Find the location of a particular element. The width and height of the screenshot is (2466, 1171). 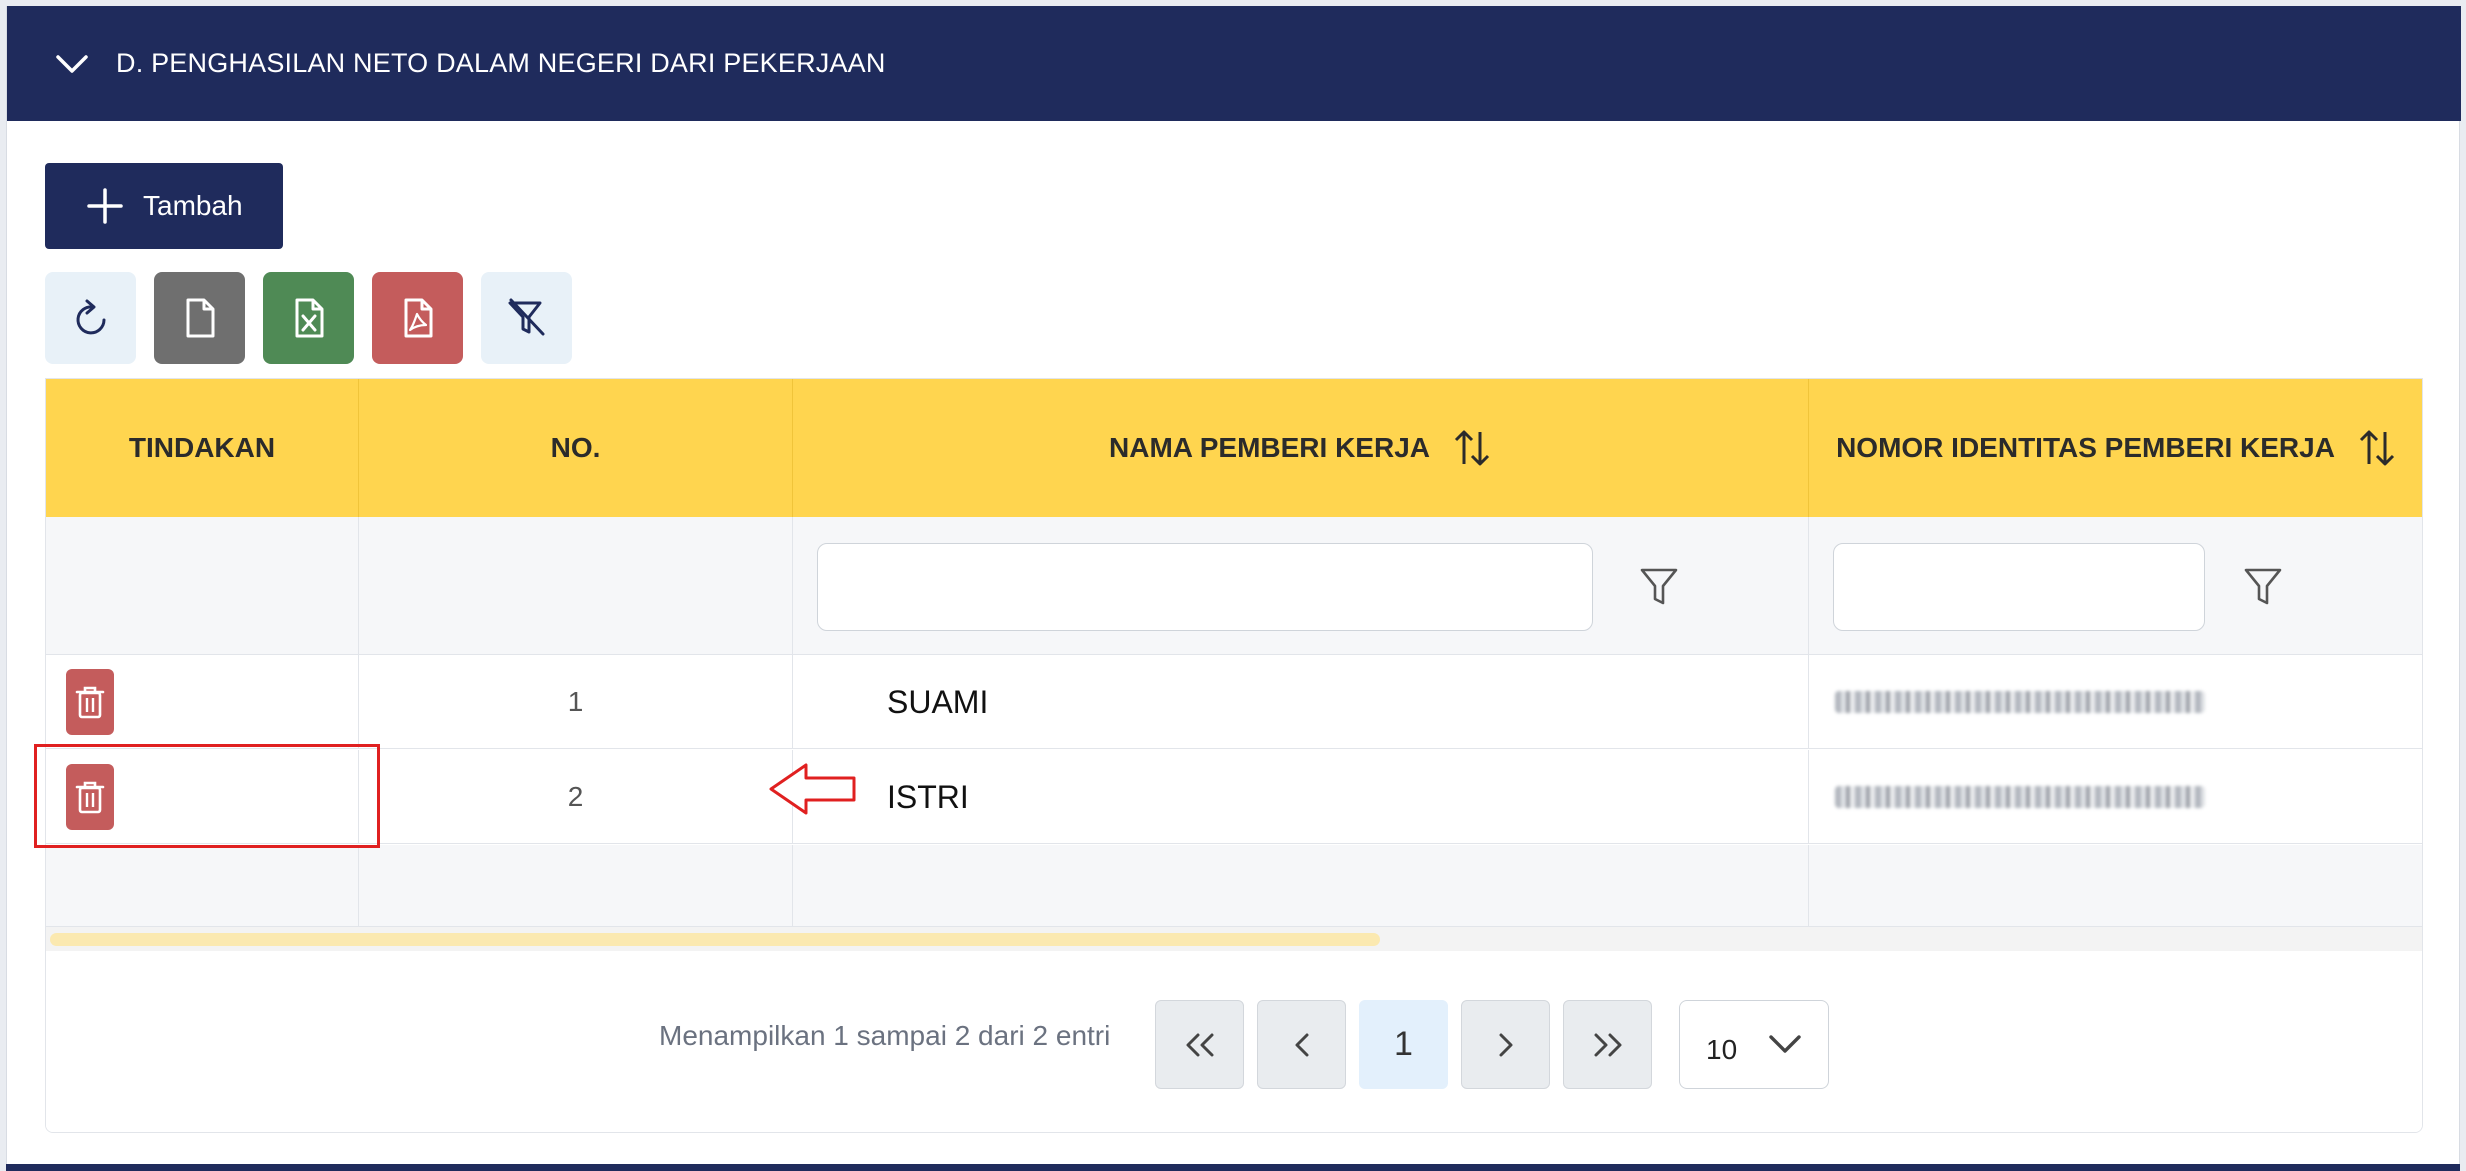

filter-cell-nomor-identitas is located at coordinates (2115, 586).